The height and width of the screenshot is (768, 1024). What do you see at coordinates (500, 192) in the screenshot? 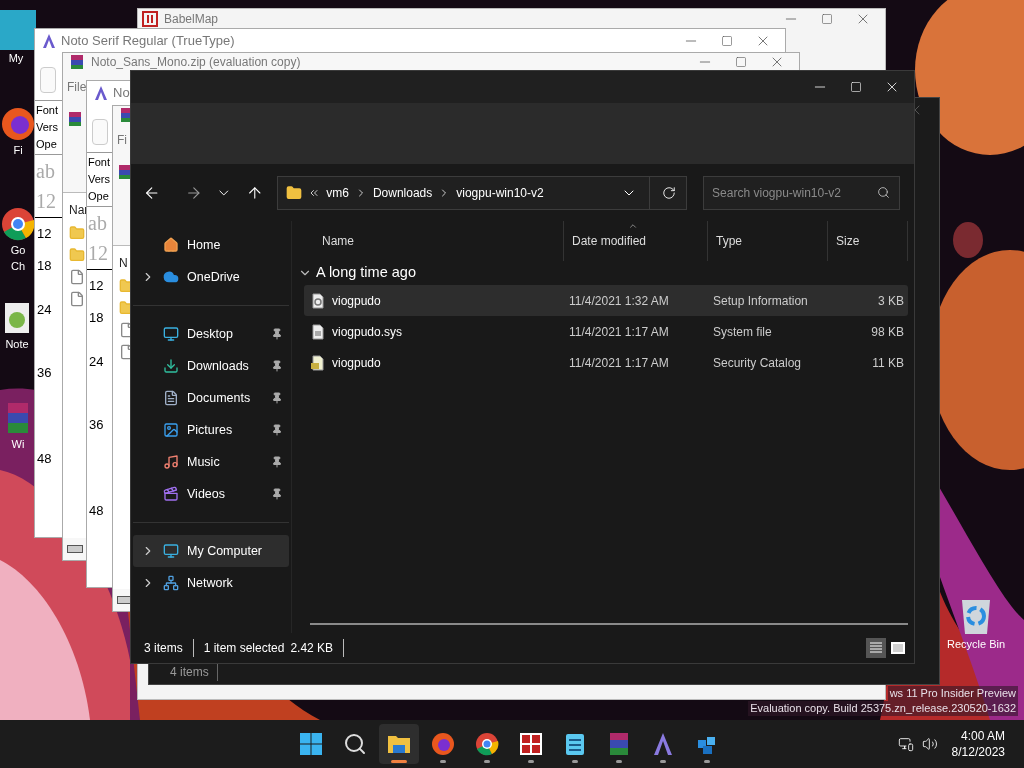
I see `breadcrumb: viogpu-win10-v2` at bounding box center [500, 192].